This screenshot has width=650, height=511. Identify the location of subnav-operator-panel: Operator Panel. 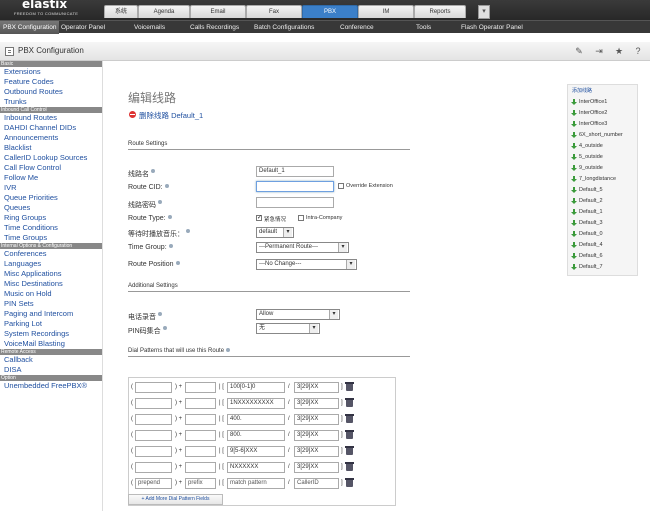
(83, 27).